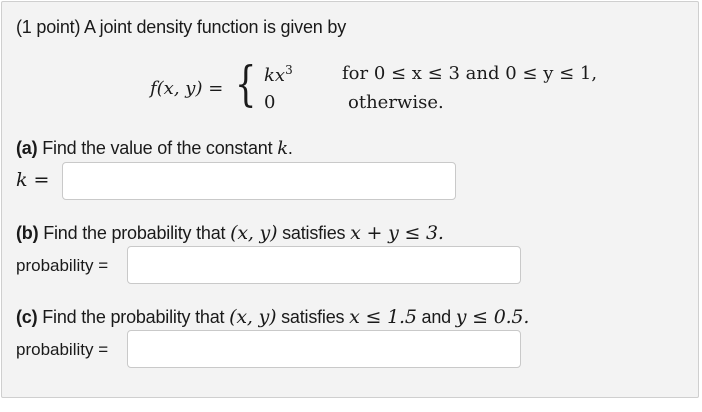 The image size is (702, 412). I want to click on part-c-label: probability =, so click(62, 349).